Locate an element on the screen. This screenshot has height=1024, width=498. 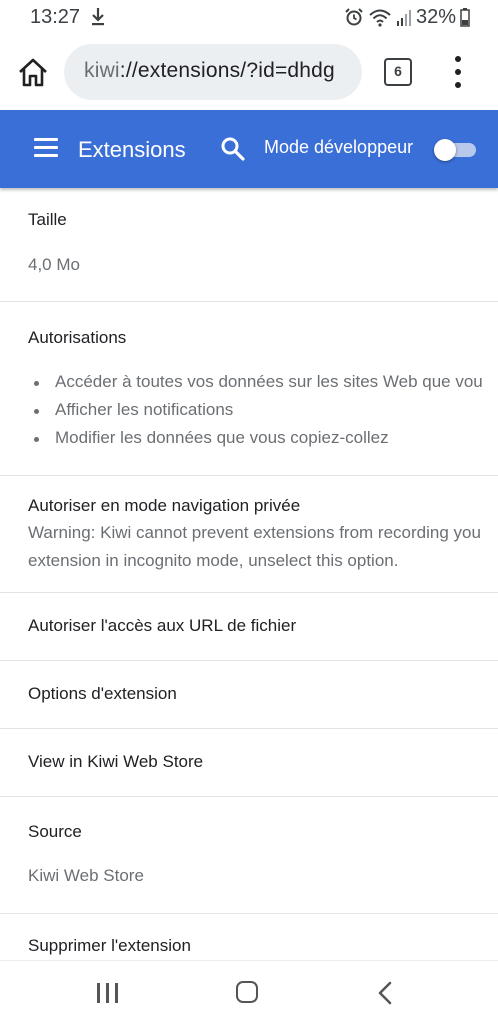
source-label: Source is located at coordinates (55, 831).